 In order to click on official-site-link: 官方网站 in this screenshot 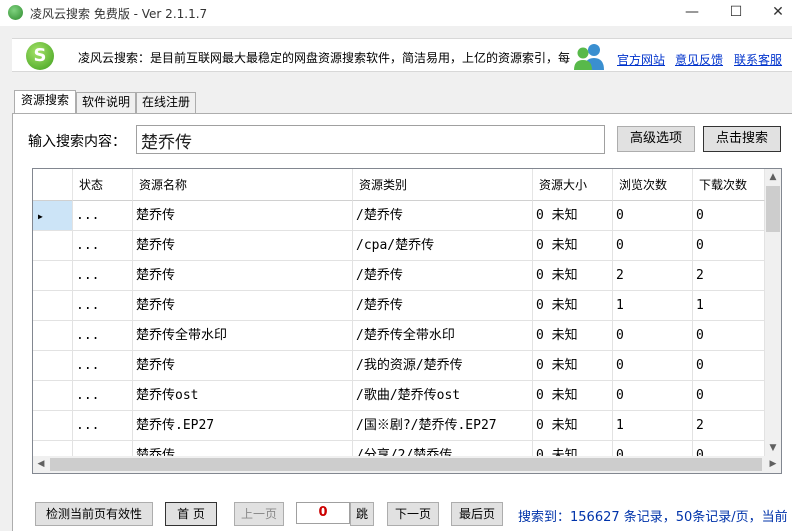, I will do `click(641, 59)`.